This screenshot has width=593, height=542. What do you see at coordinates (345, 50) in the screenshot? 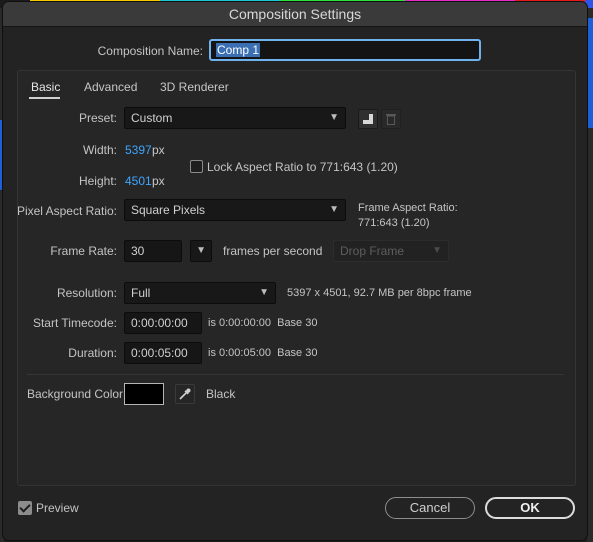
I see `composition-name-input: Comp 1` at bounding box center [345, 50].